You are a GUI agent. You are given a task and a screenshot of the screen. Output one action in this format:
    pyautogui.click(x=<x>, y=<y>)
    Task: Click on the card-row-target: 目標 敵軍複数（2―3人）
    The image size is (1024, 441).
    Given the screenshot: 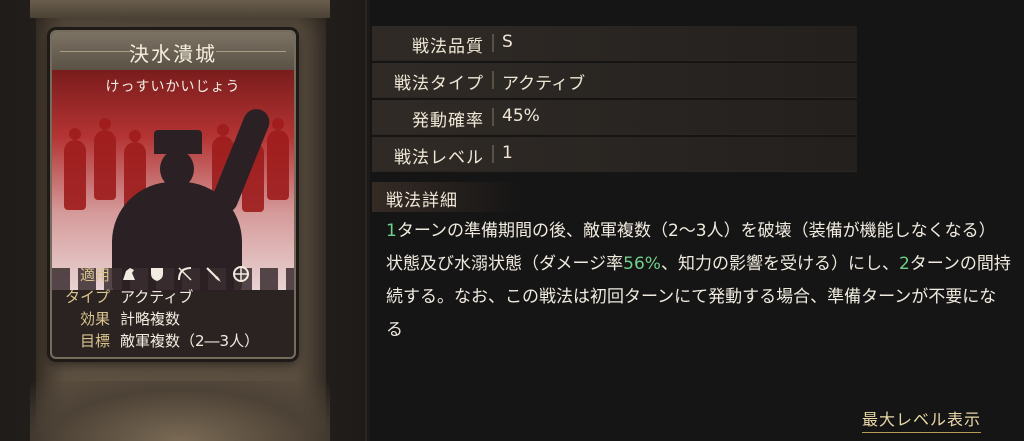 What is the action you would take?
    pyautogui.click(x=173, y=341)
    